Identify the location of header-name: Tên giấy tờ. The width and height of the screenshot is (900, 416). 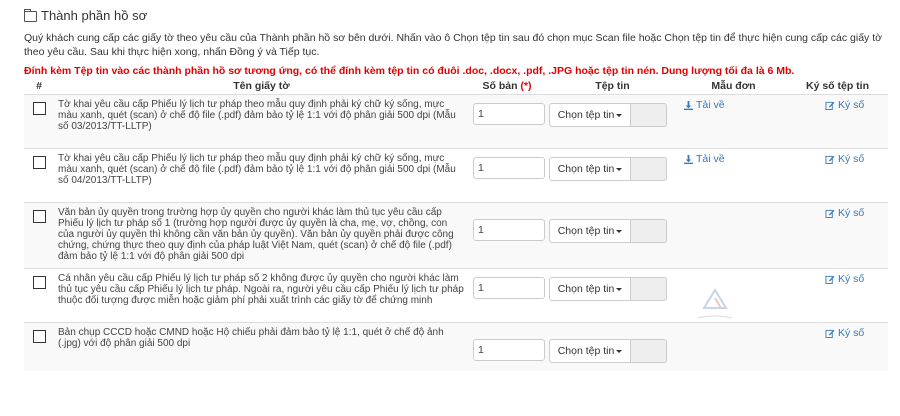
(261, 86).